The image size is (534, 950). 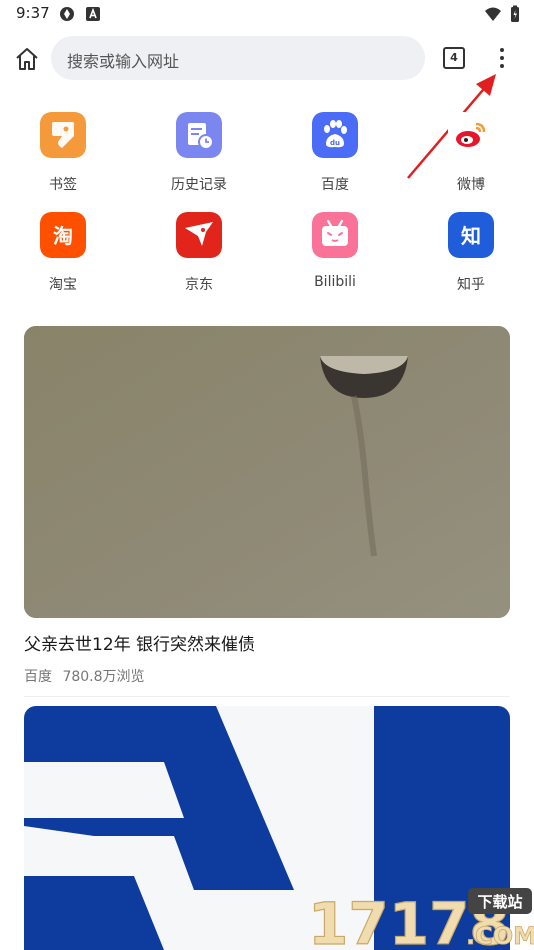 What do you see at coordinates (500, 936) in the screenshot?
I see `watermark-domain: .COM` at bounding box center [500, 936].